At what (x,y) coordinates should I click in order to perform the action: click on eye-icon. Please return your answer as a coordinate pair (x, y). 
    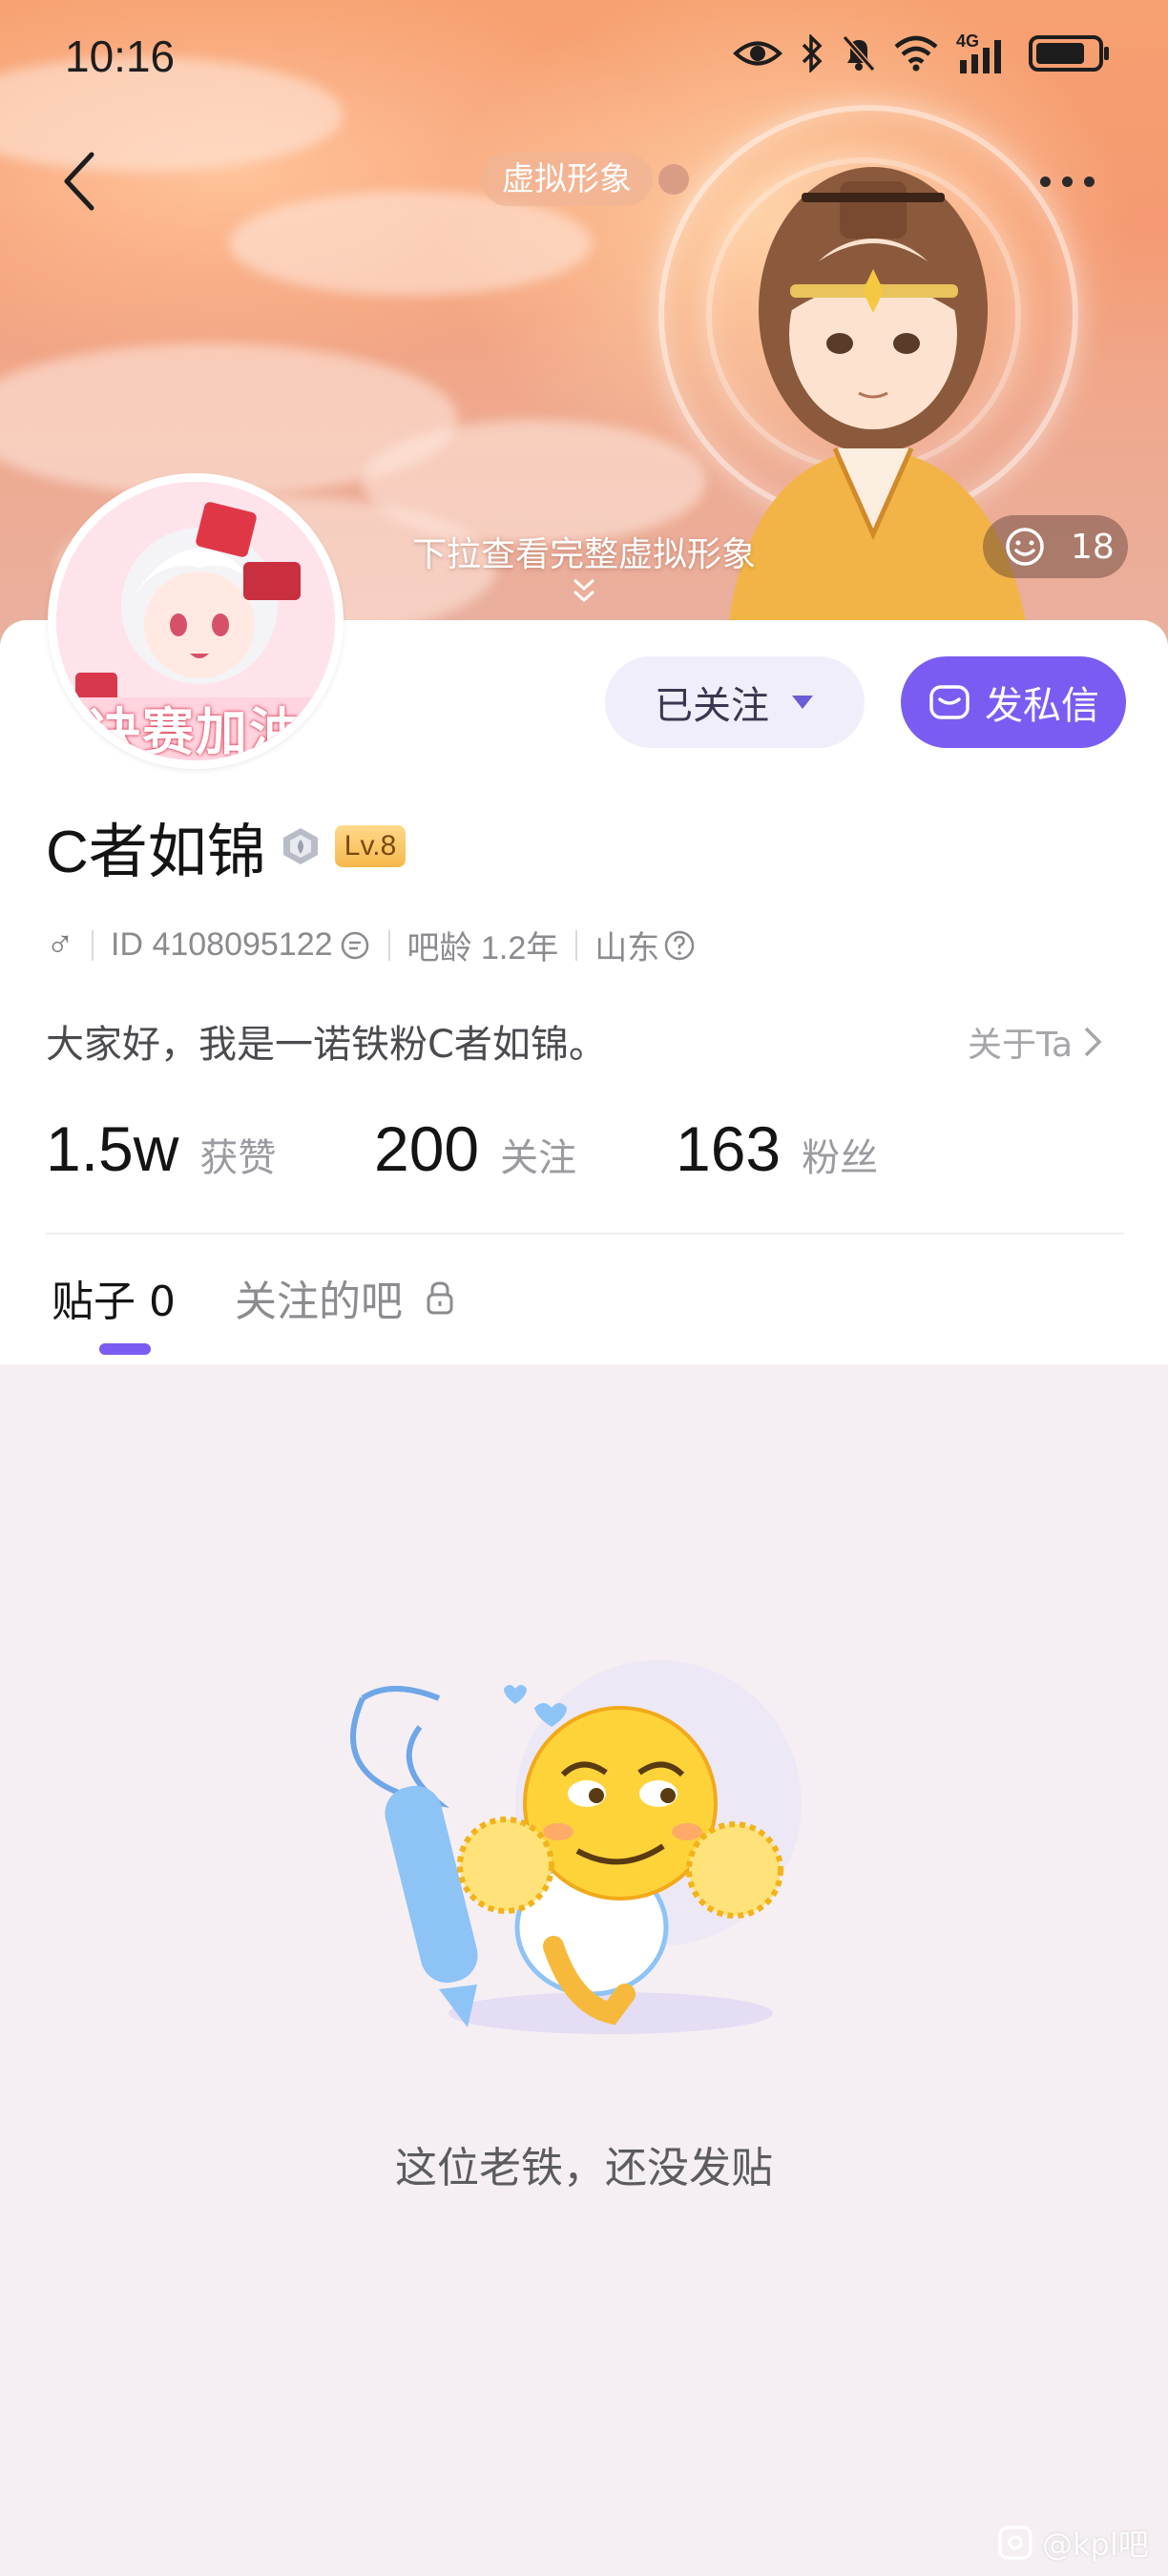
    Looking at the image, I should click on (758, 55).